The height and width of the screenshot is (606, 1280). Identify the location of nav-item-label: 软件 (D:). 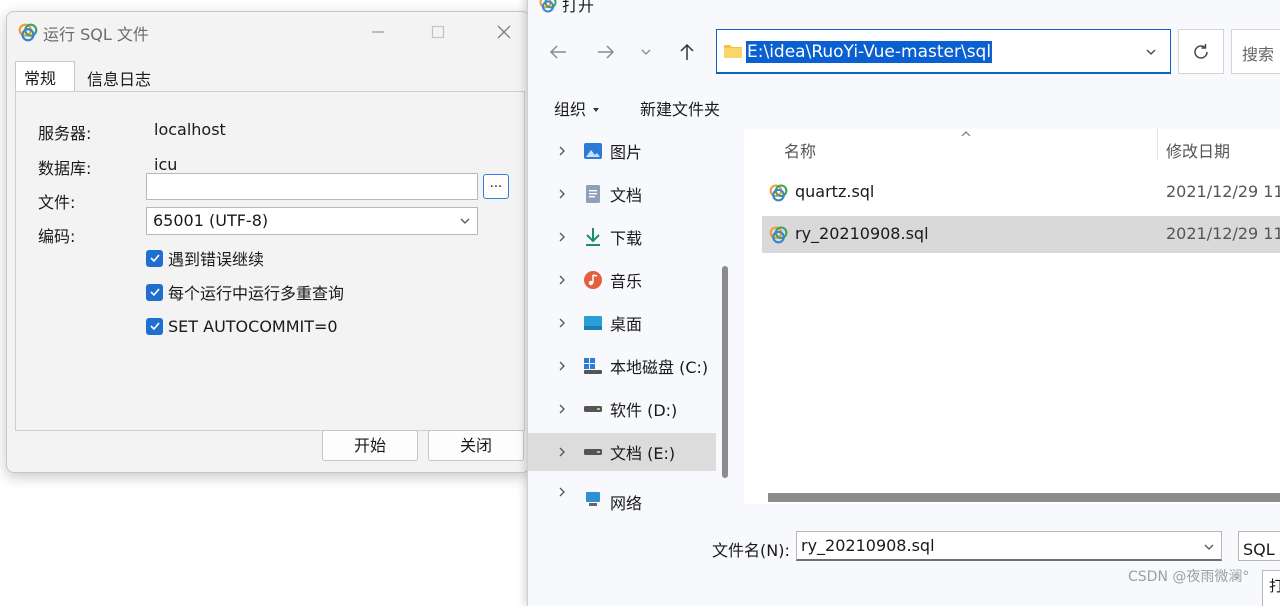
(644, 410).